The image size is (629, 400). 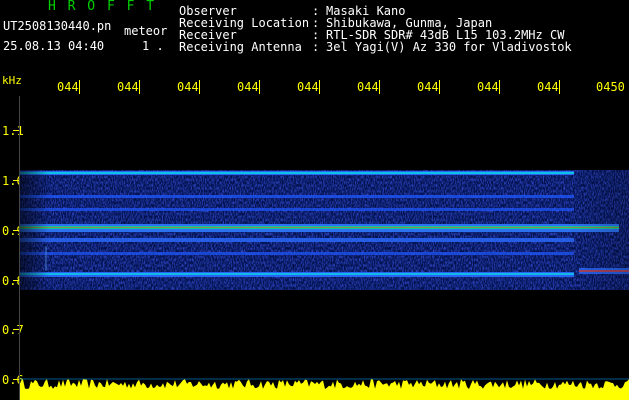 What do you see at coordinates (153, 46) in the screenshot?
I see `meteor-count: 1 .` at bounding box center [153, 46].